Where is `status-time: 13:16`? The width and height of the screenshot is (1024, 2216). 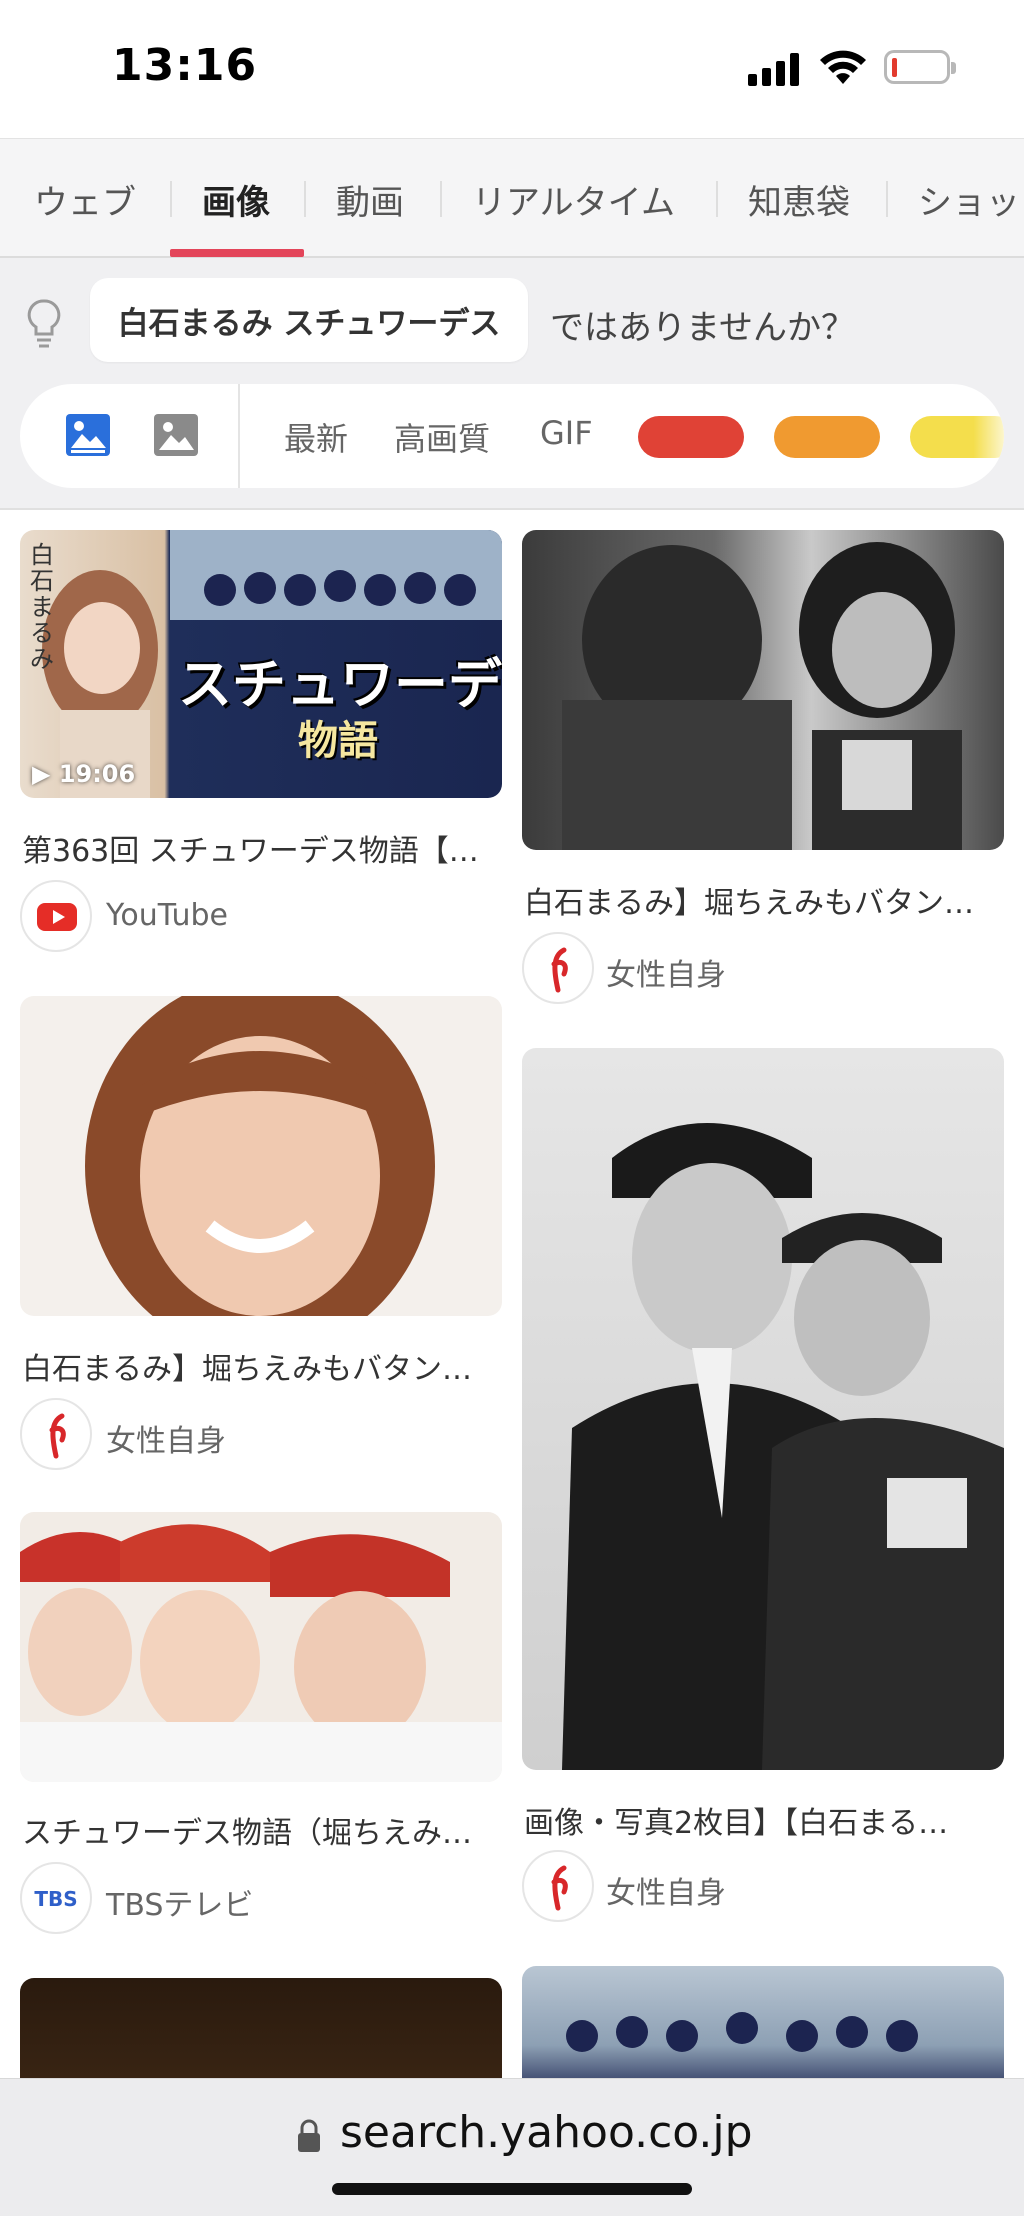
status-time: 13:16 is located at coordinates (185, 65).